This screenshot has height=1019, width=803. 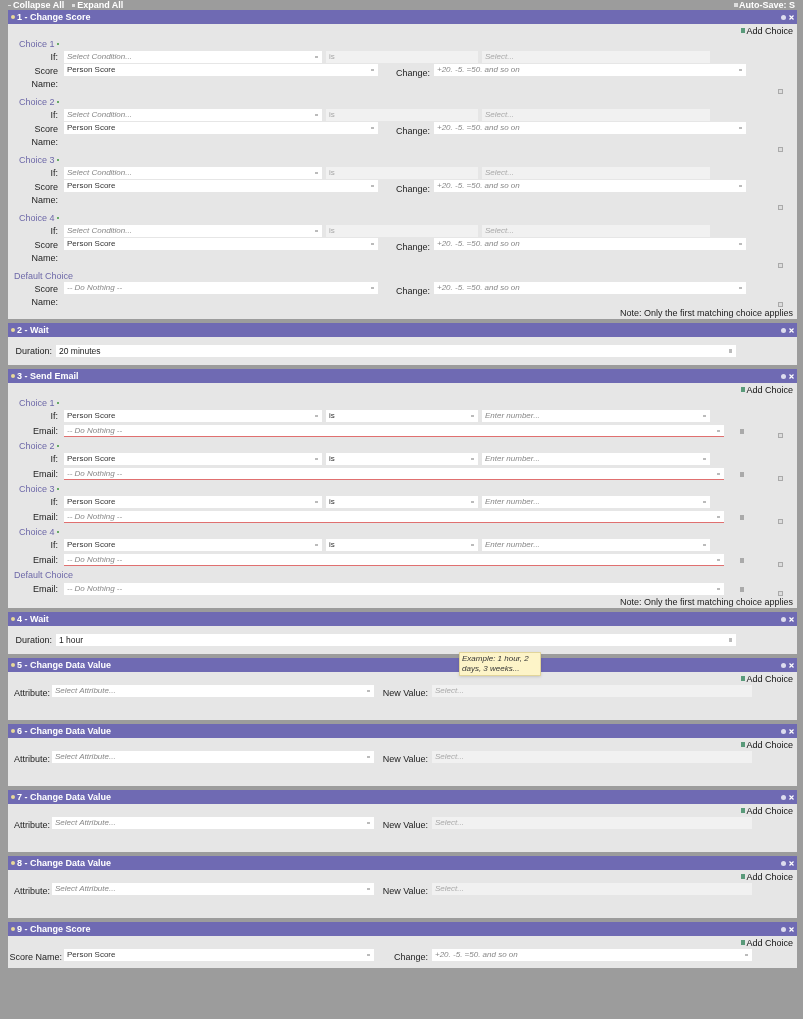 I want to click on collapse-all-button: Collapse All, so click(x=36, y=5).